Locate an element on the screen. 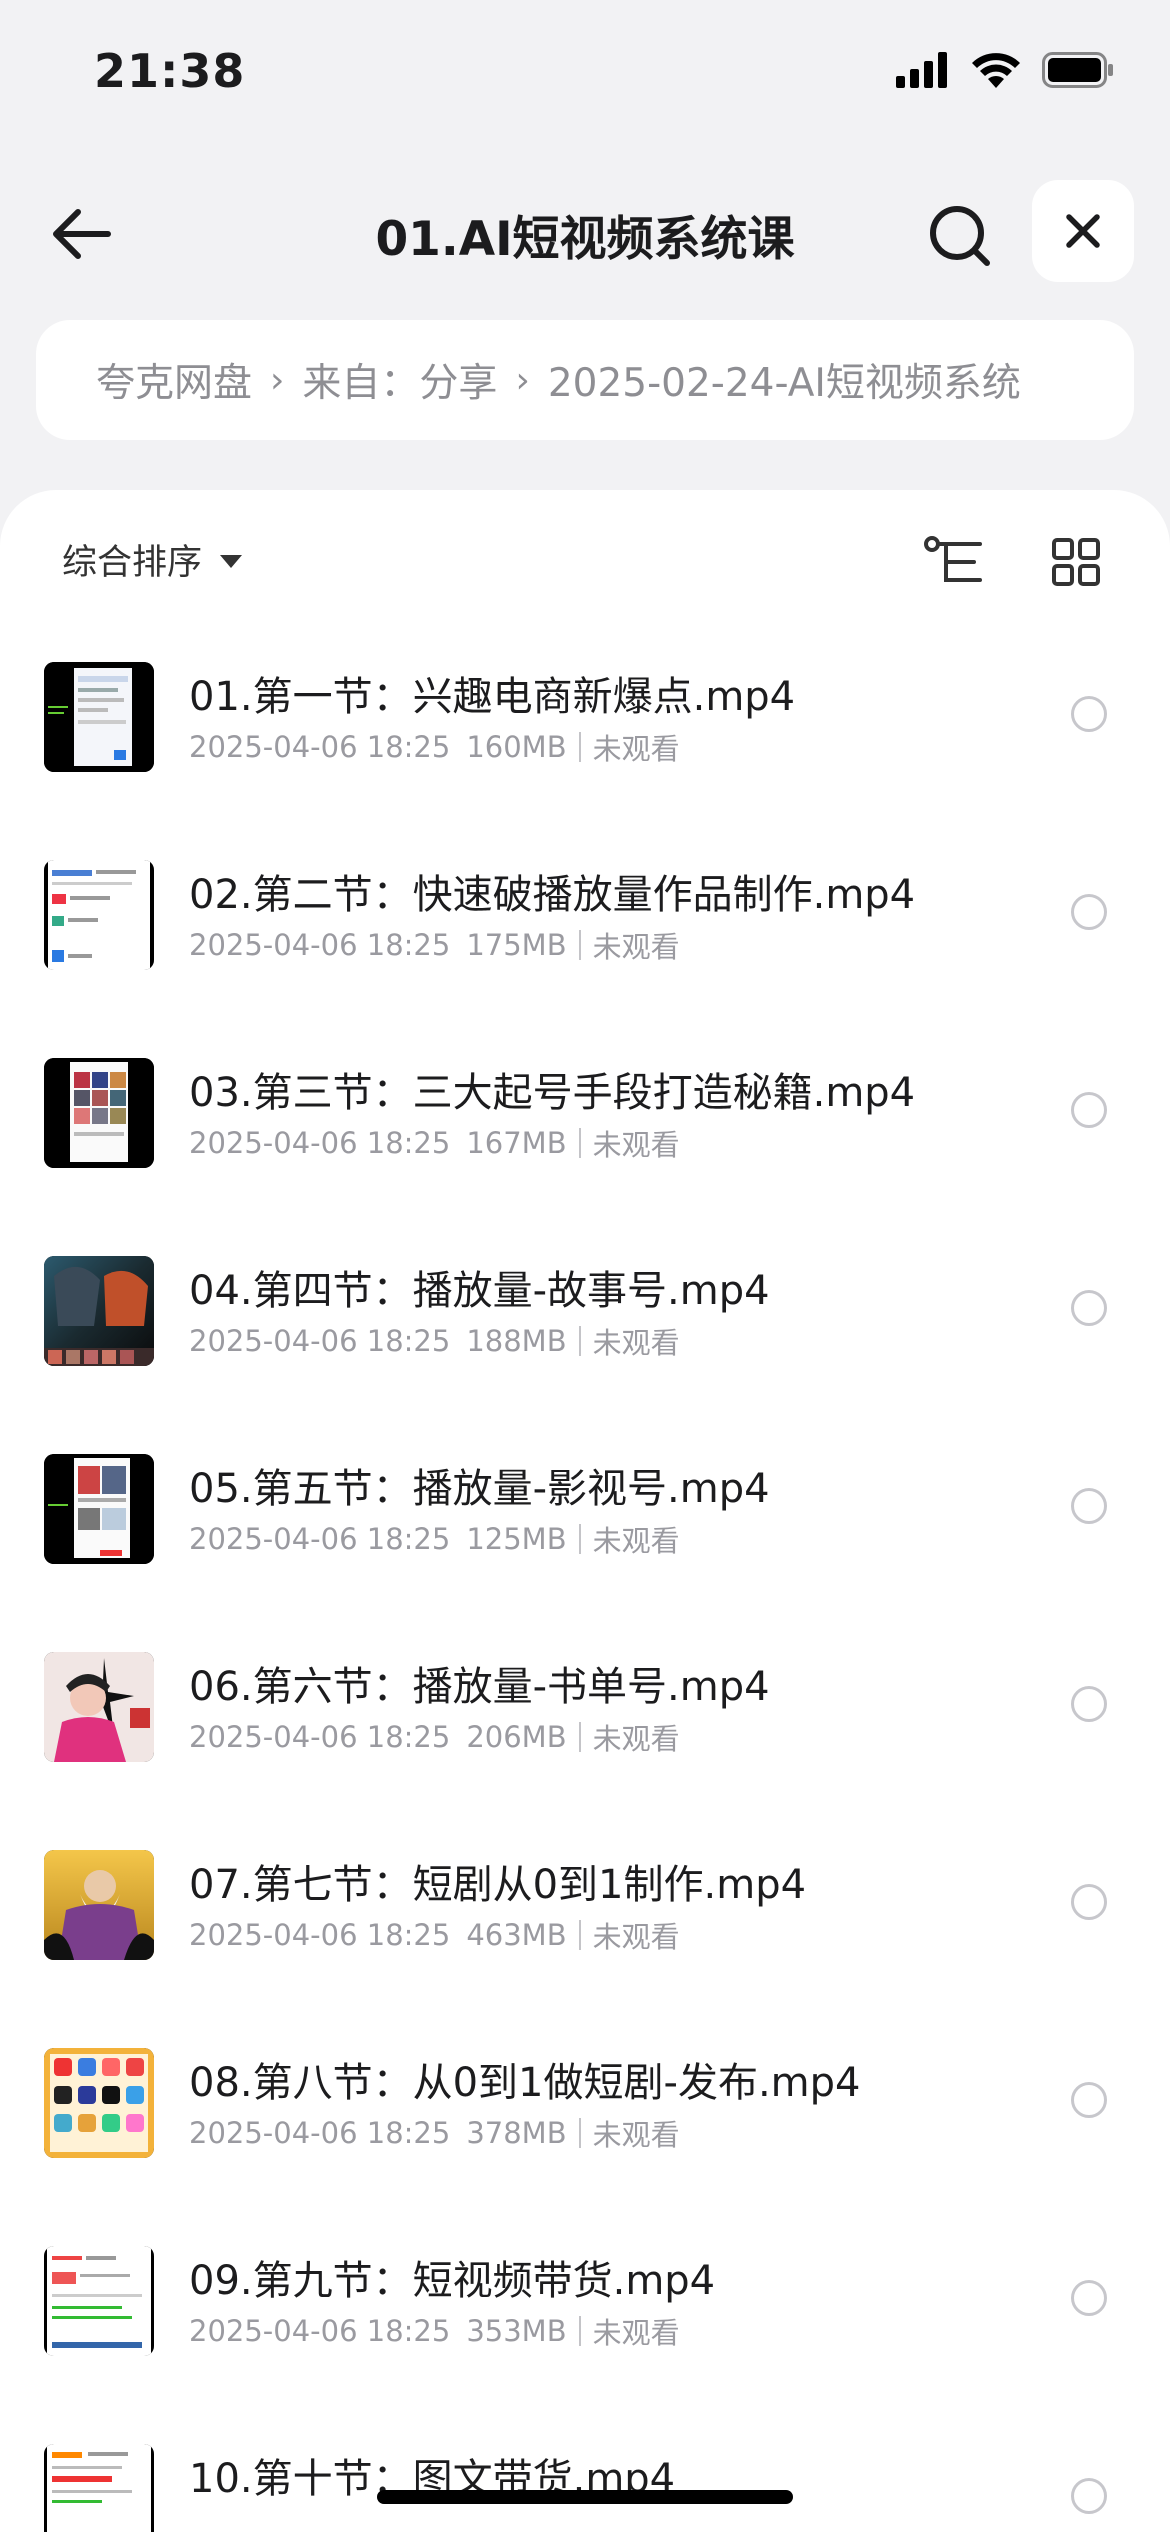  file-name: 07.第七节：短剧从0到1制作.mp4 is located at coordinates (498, 1885).